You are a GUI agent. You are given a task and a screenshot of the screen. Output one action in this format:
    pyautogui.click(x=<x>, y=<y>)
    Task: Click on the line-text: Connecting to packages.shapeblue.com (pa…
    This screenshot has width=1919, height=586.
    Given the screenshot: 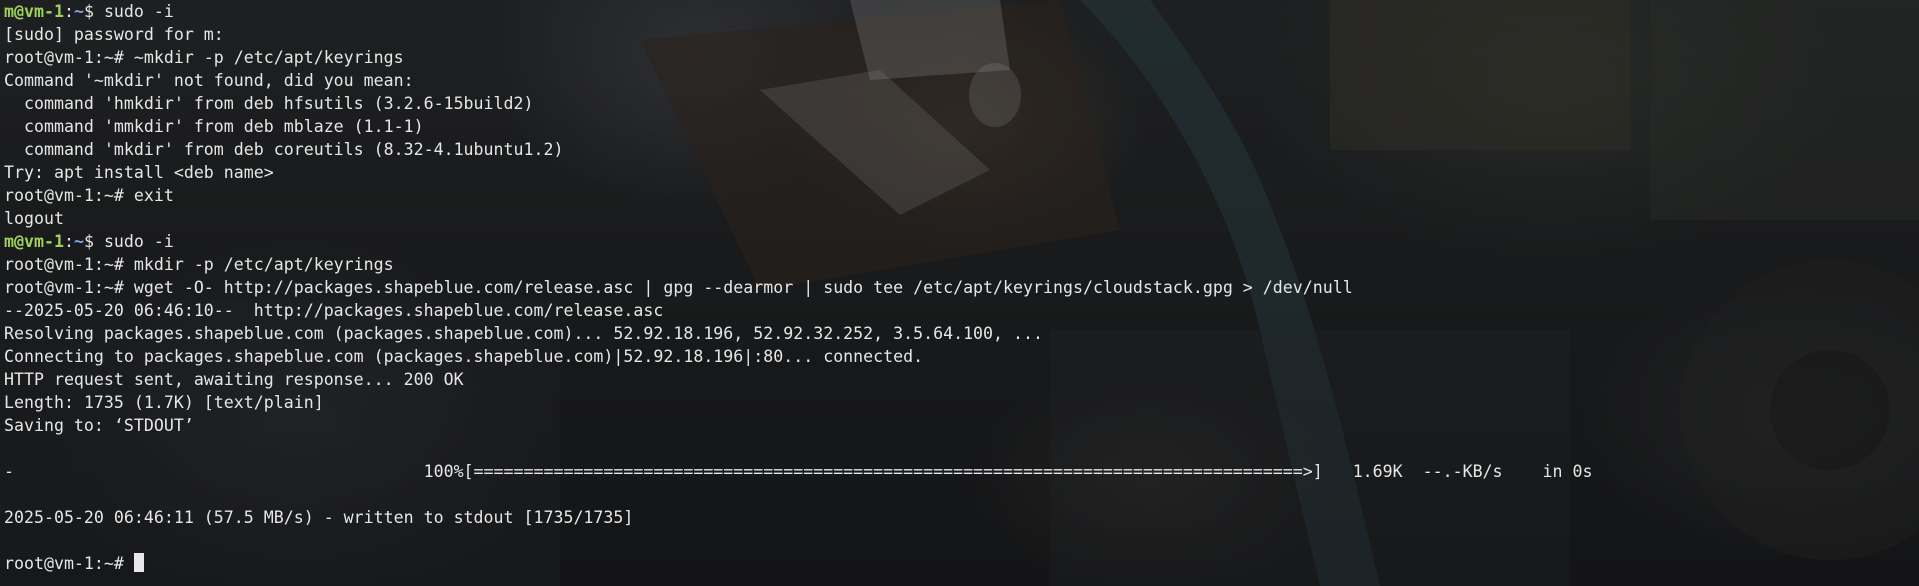 What is the action you would take?
    pyautogui.click(x=464, y=356)
    